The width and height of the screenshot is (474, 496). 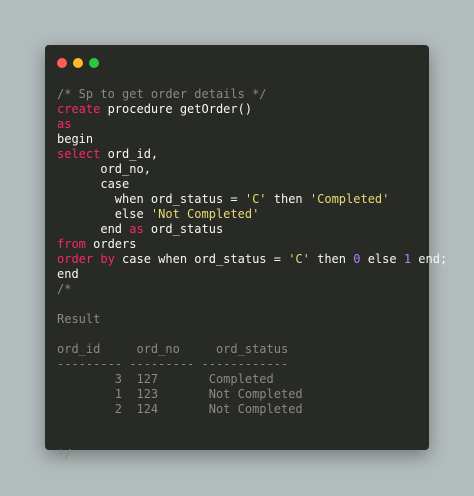 What do you see at coordinates (86, 259) in the screenshot?
I see `keyword-order-by: order by` at bounding box center [86, 259].